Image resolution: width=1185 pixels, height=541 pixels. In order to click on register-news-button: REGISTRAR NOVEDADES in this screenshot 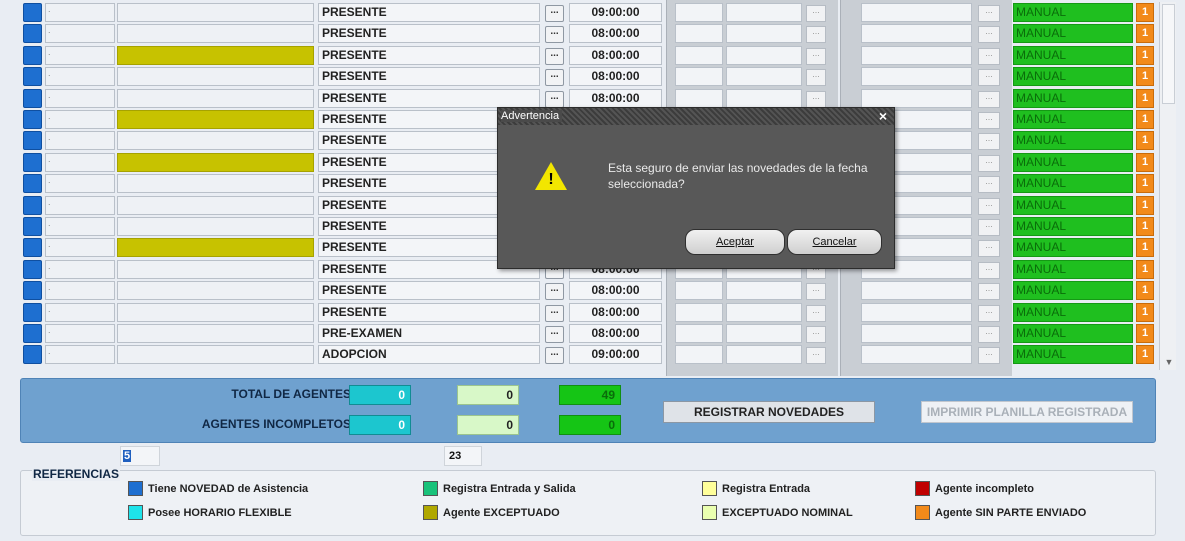, I will do `click(769, 412)`.